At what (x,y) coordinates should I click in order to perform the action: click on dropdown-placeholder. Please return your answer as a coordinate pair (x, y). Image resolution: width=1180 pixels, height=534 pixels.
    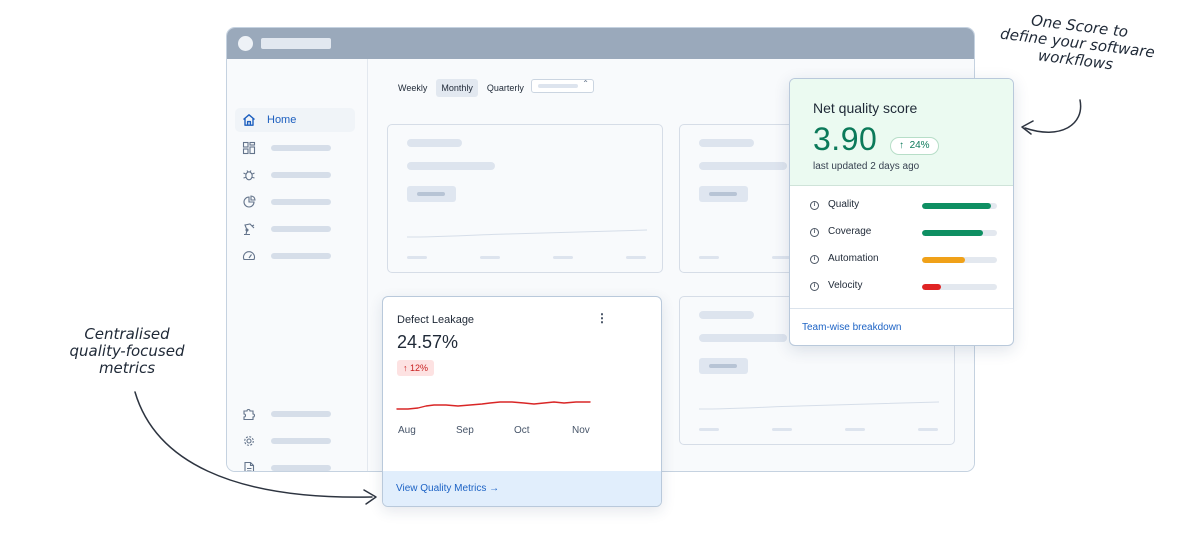
    Looking at the image, I should click on (558, 86).